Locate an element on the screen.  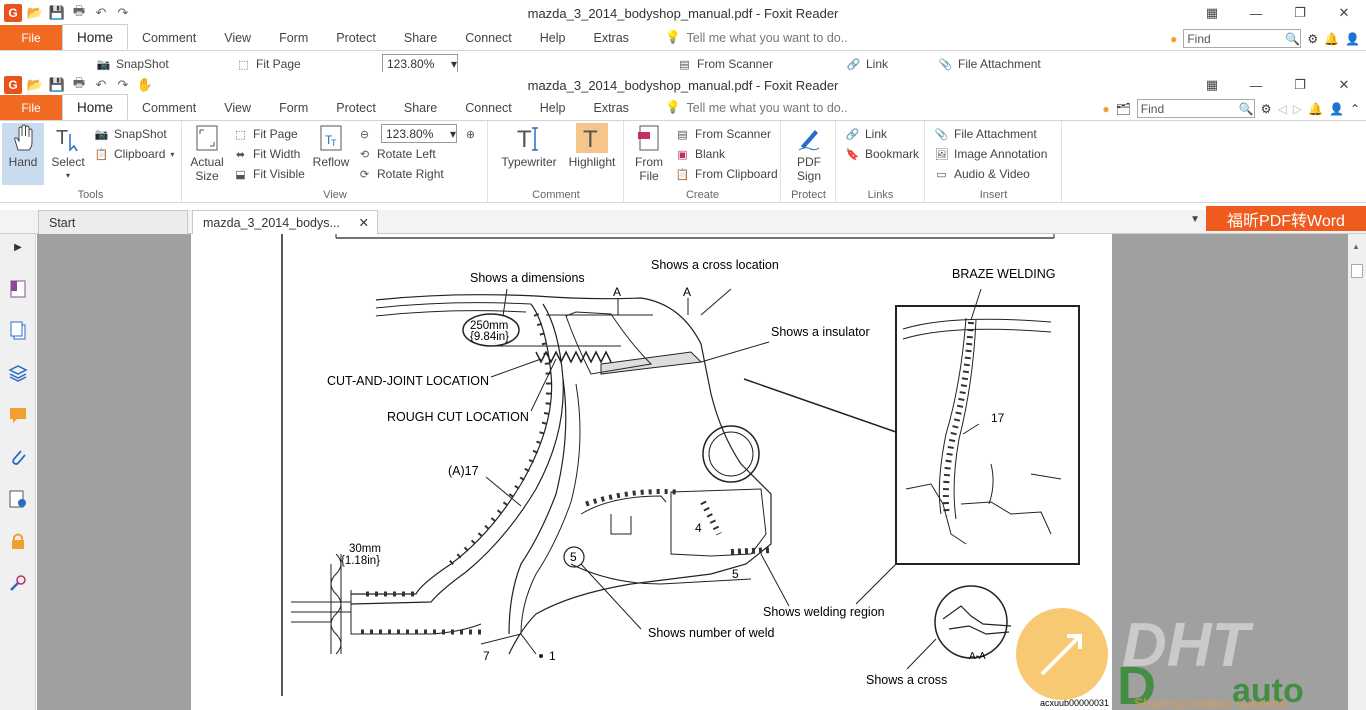
from-scanner-button-back: ▤ From Scanner is located at coordinates (725, 63).